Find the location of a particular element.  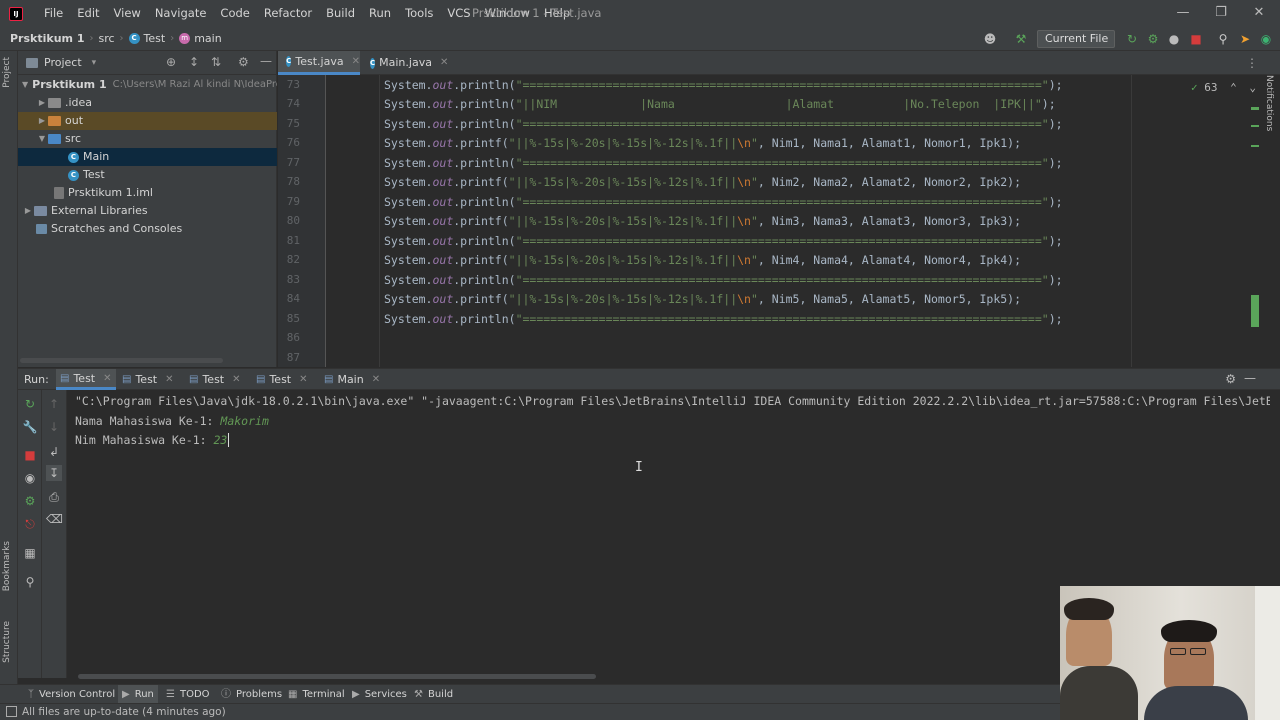

minimize-icon: — is located at coordinates (1183, 13).